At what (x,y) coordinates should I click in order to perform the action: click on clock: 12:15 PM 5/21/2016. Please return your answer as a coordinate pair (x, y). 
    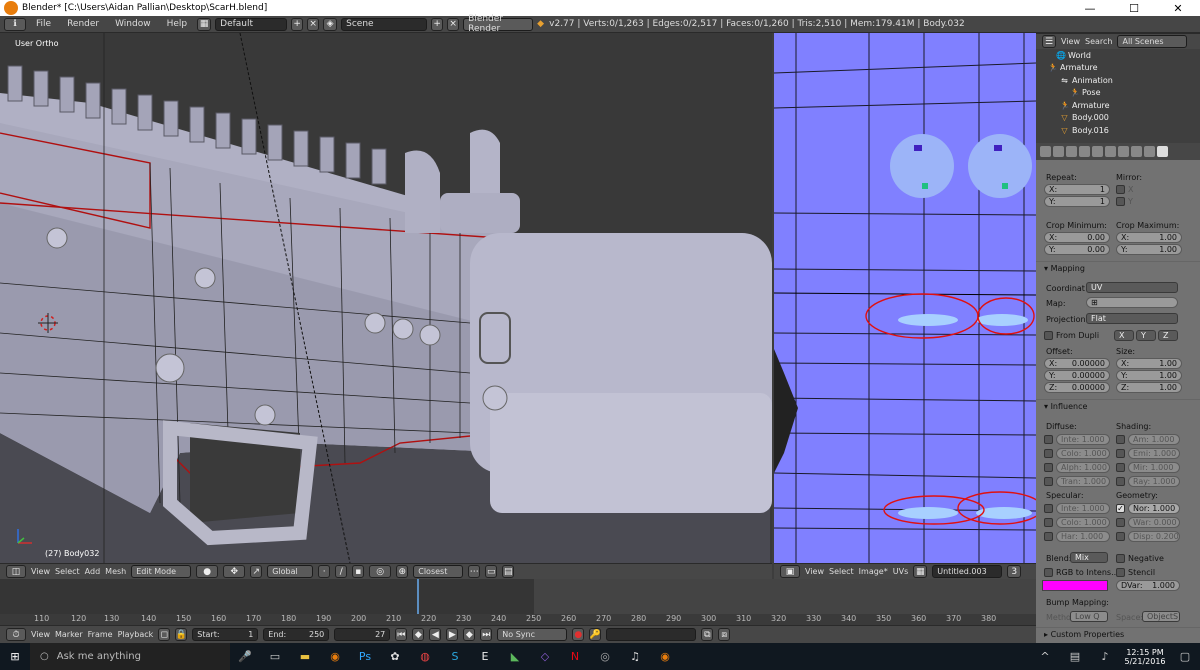
    Looking at the image, I should click on (1145, 657).